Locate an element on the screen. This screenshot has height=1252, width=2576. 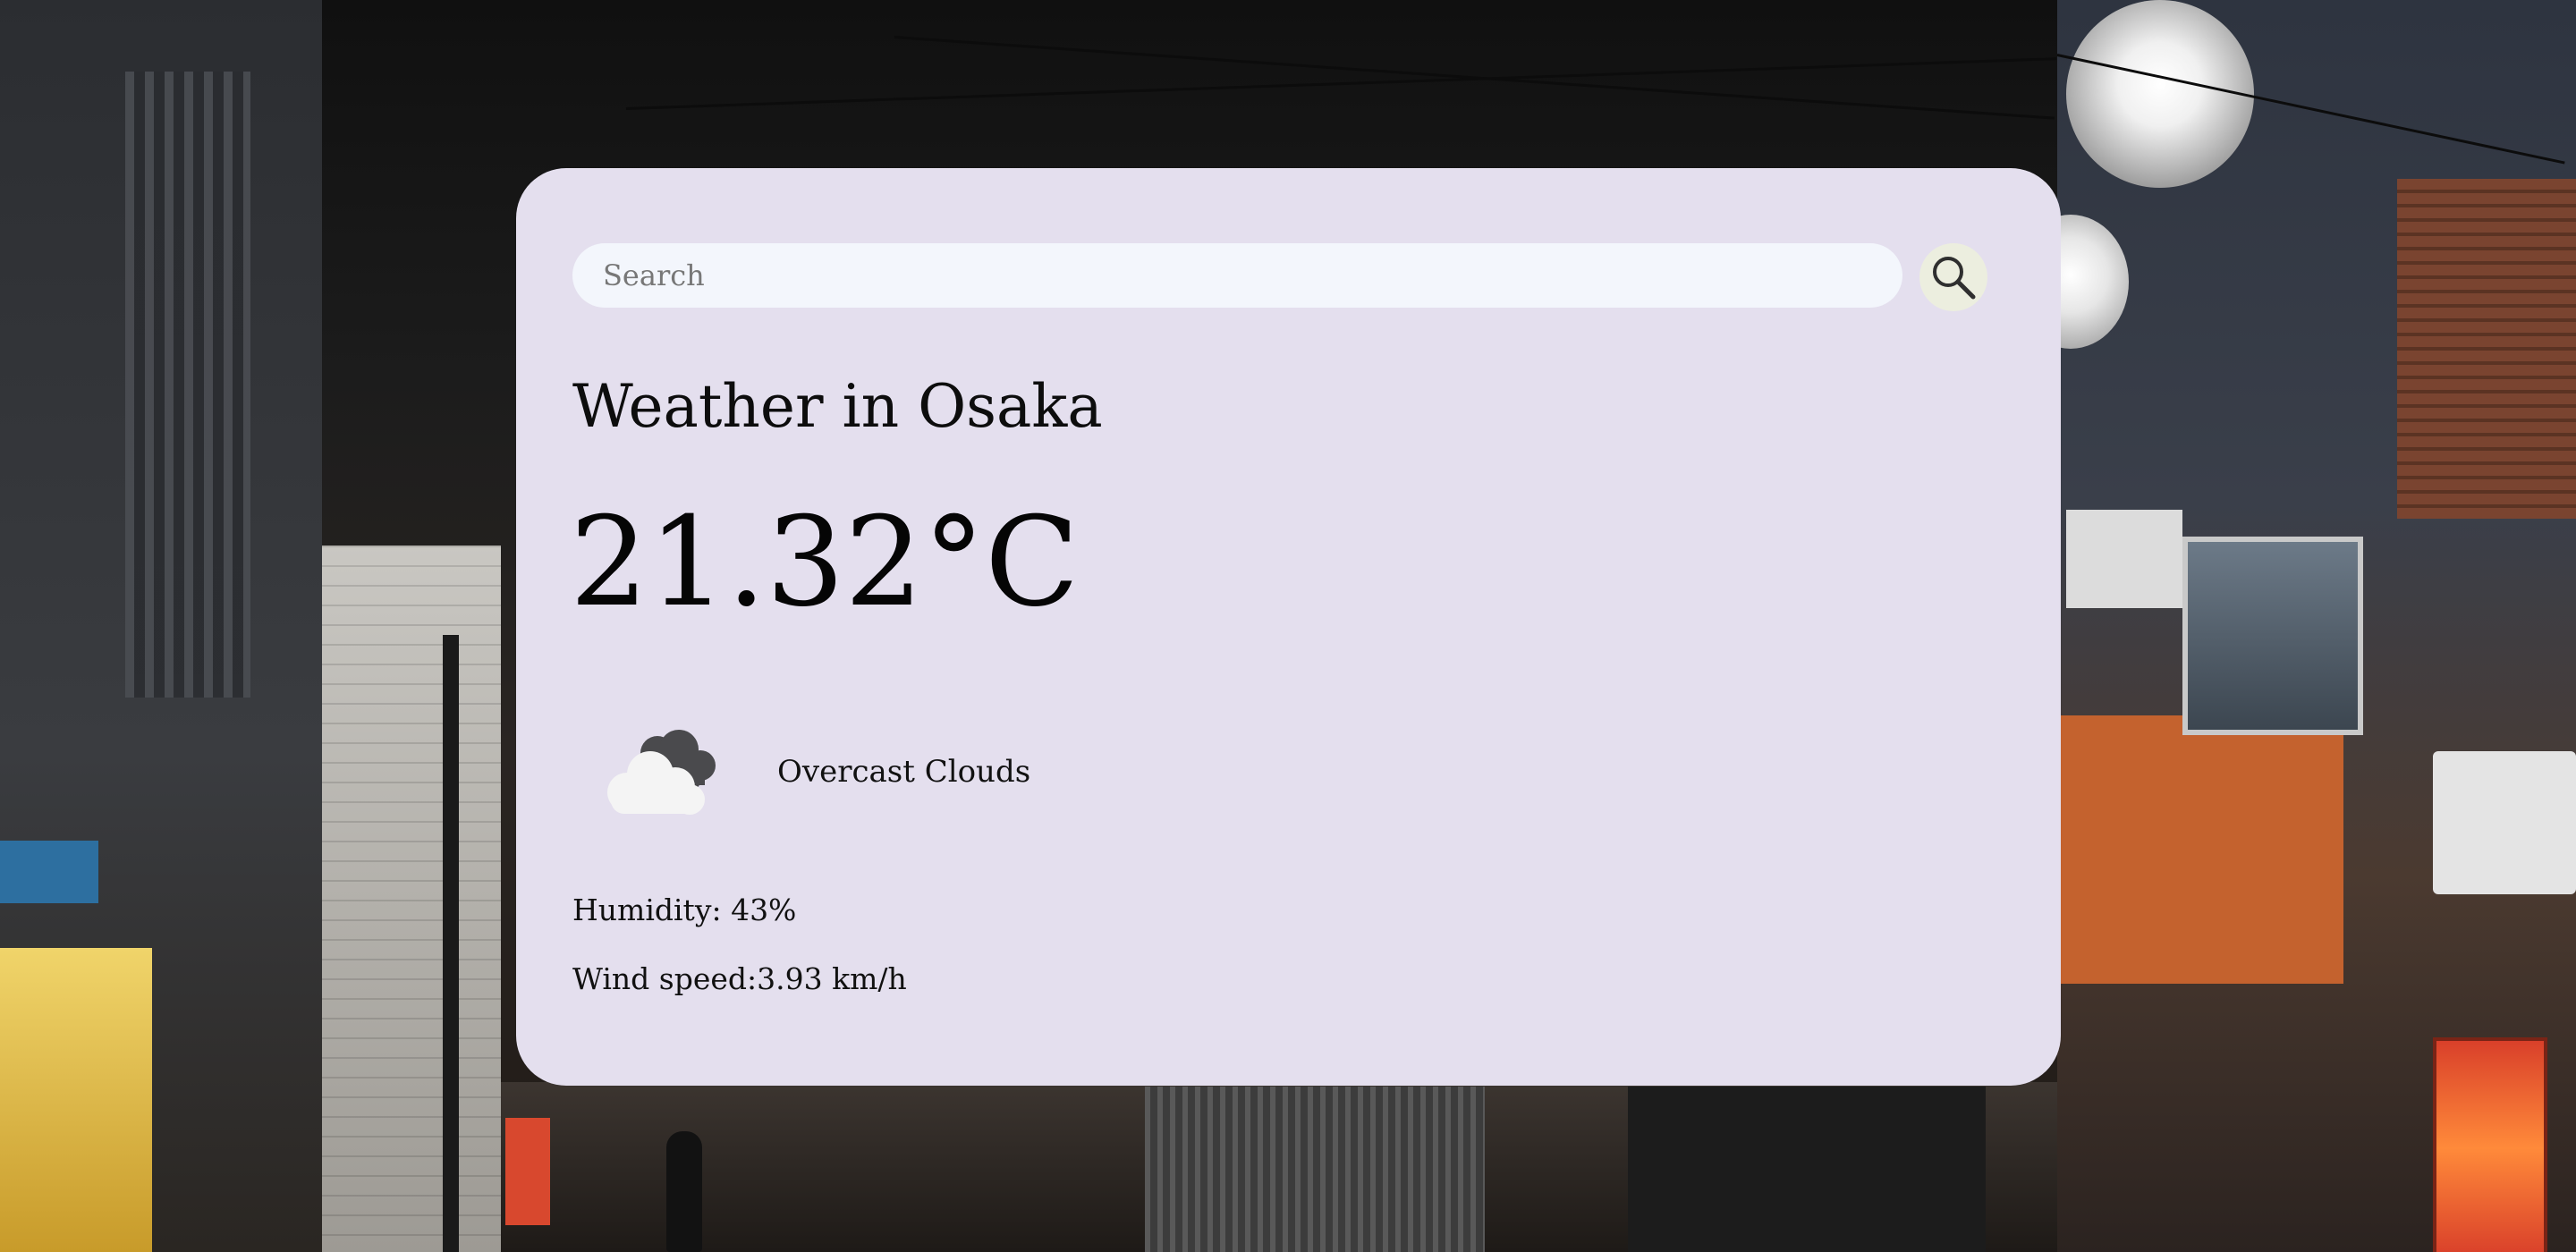
city-title: Weather in Osaka is located at coordinates (837, 406).